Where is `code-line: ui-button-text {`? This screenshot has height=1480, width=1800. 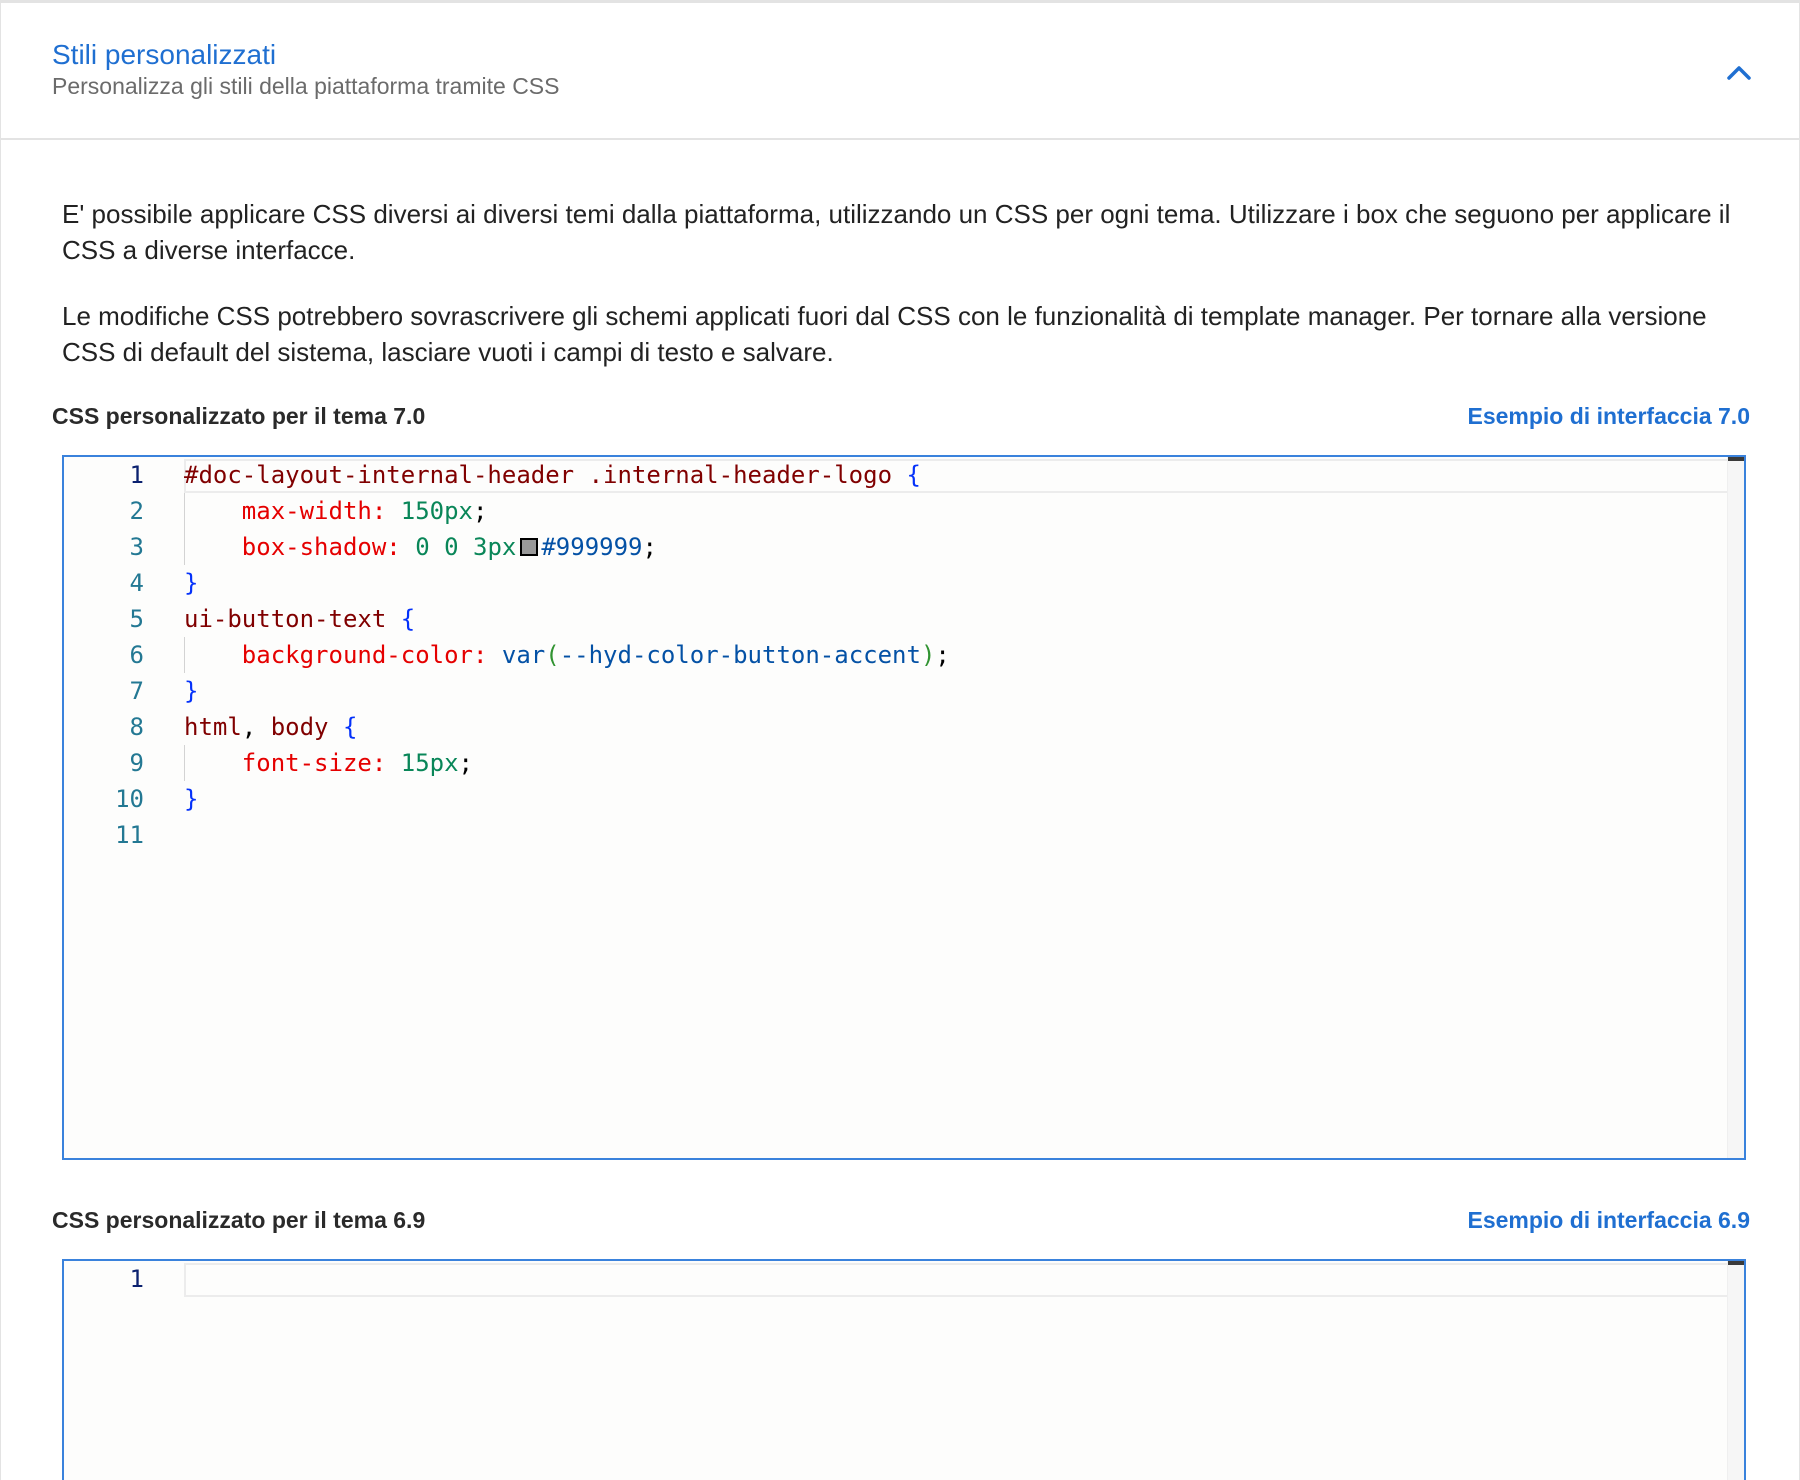 code-line: ui-button-text { is located at coordinates (299, 619).